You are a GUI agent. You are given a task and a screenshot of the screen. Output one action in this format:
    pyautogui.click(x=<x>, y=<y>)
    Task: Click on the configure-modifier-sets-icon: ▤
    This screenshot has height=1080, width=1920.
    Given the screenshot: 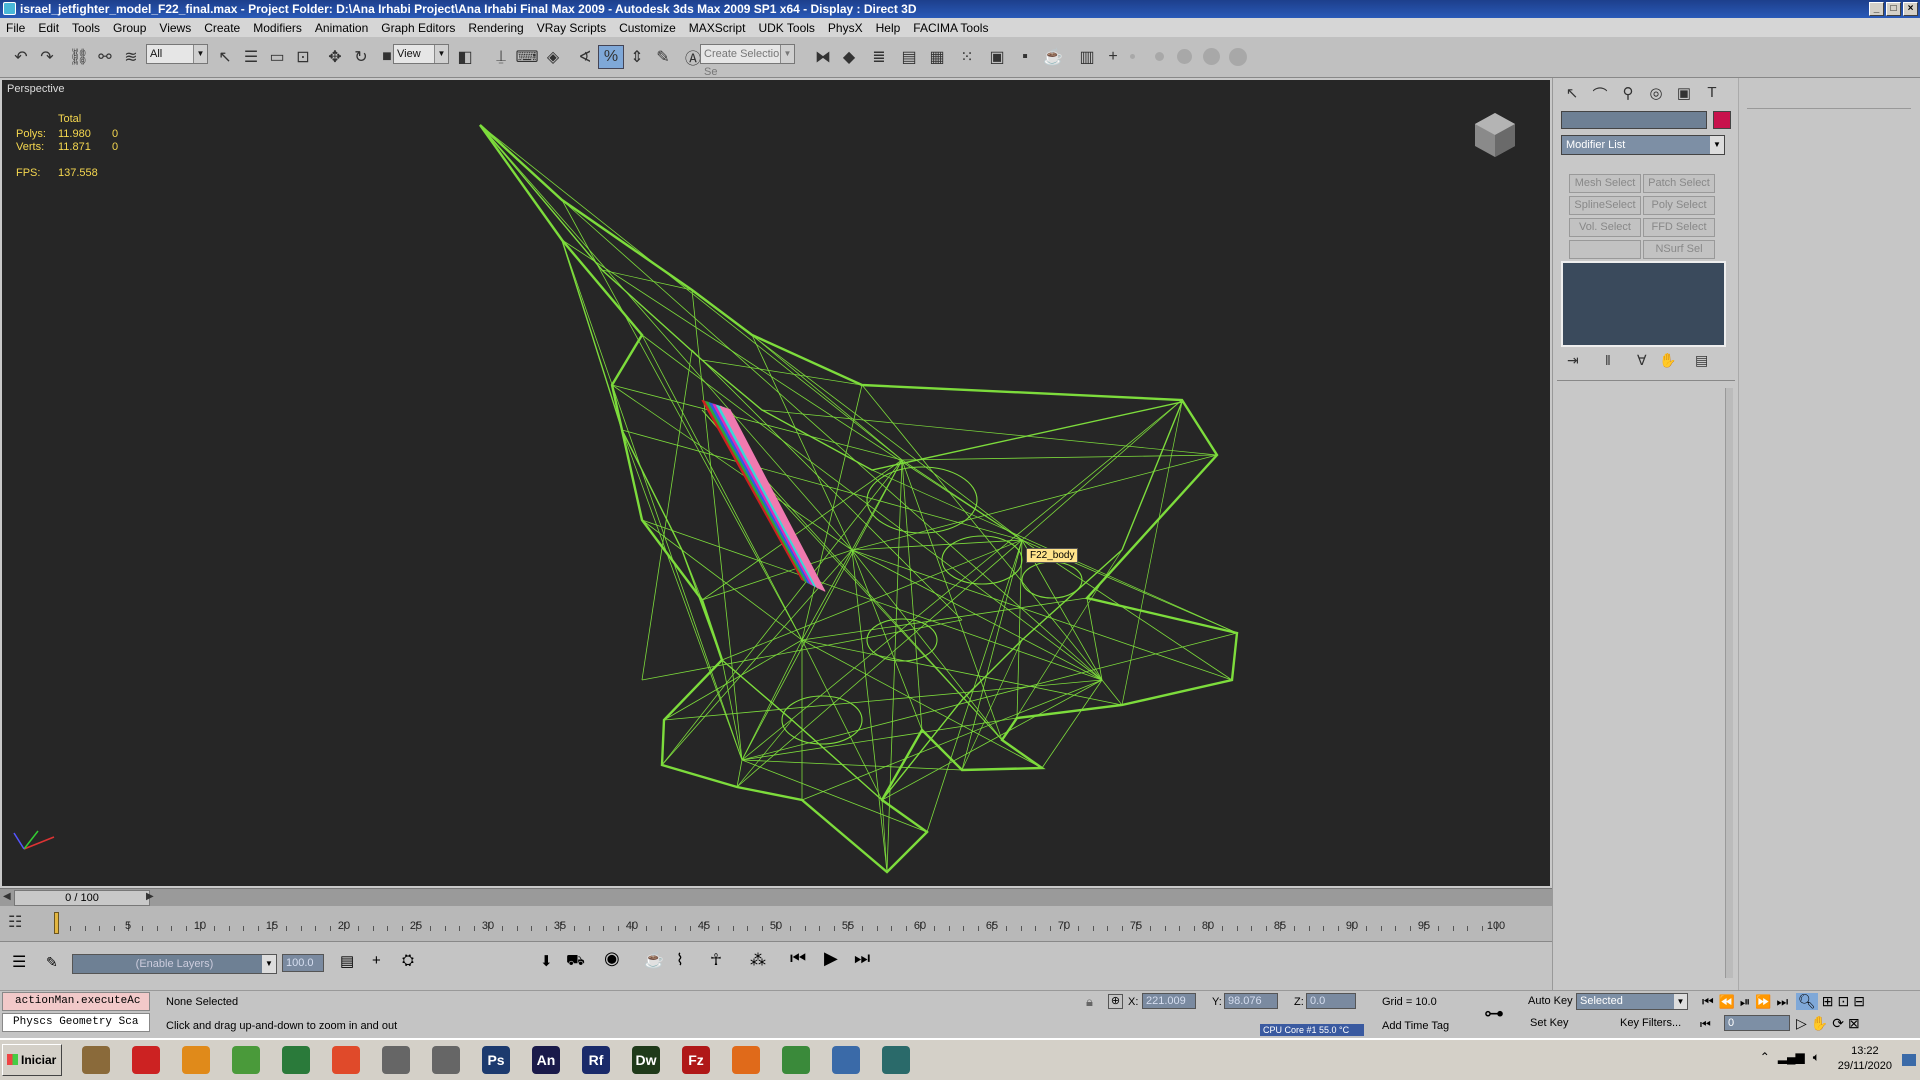 What is the action you would take?
    pyautogui.click(x=1701, y=360)
    